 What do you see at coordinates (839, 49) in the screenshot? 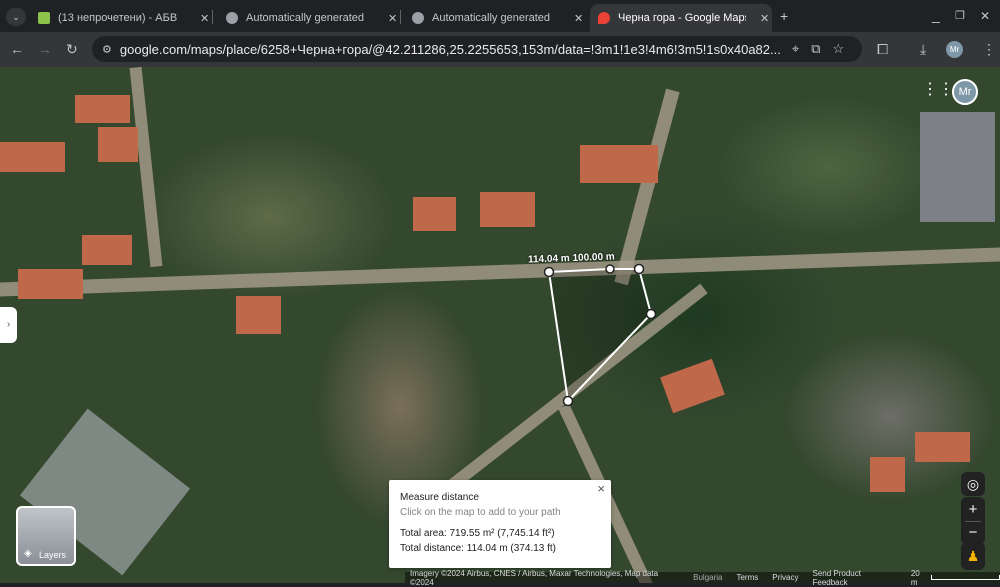
I see `bookmark-star-icon: ☆` at bounding box center [839, 49].